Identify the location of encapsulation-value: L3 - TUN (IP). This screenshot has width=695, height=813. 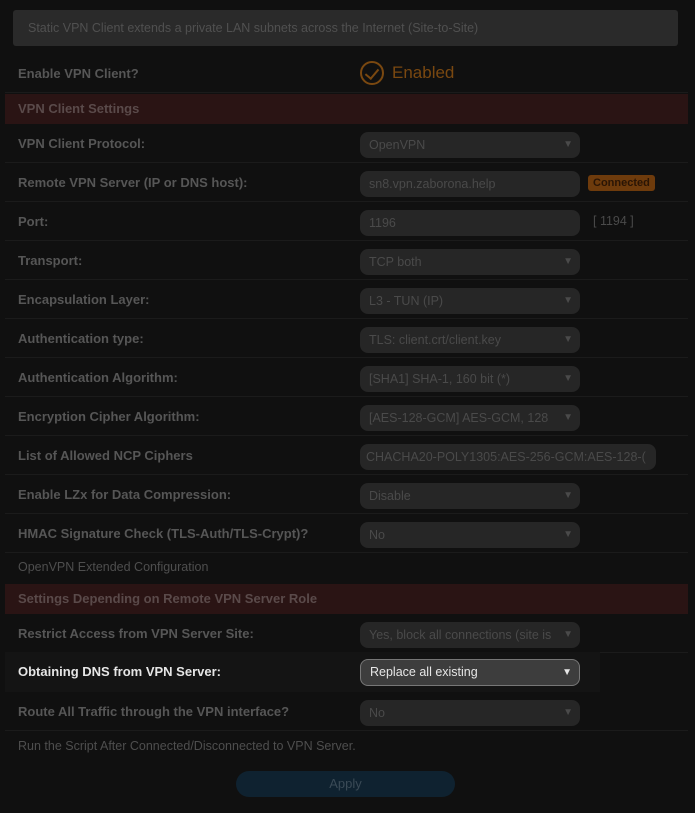
(406, 301).